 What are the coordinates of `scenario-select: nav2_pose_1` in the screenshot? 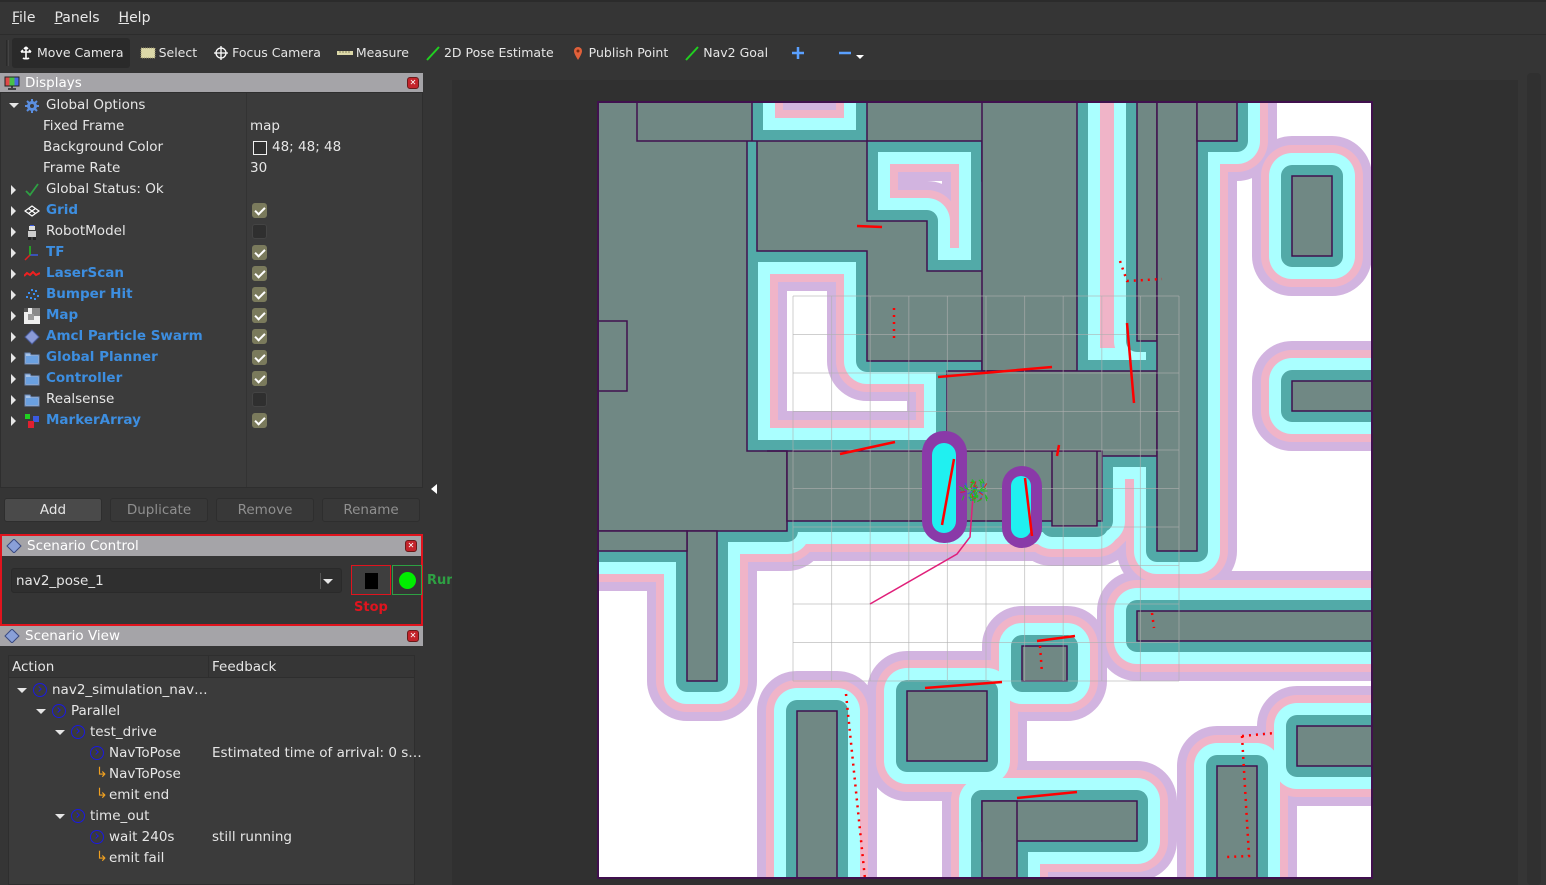 It's located at (176, 580).